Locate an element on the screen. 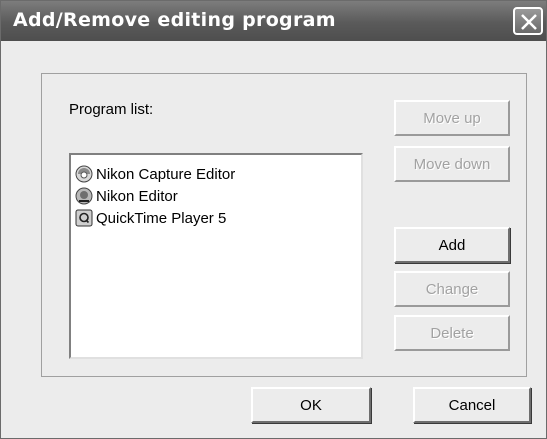 This screenshot has height=439, width=547. quicktime-icon is located at coordinates (84, 218).